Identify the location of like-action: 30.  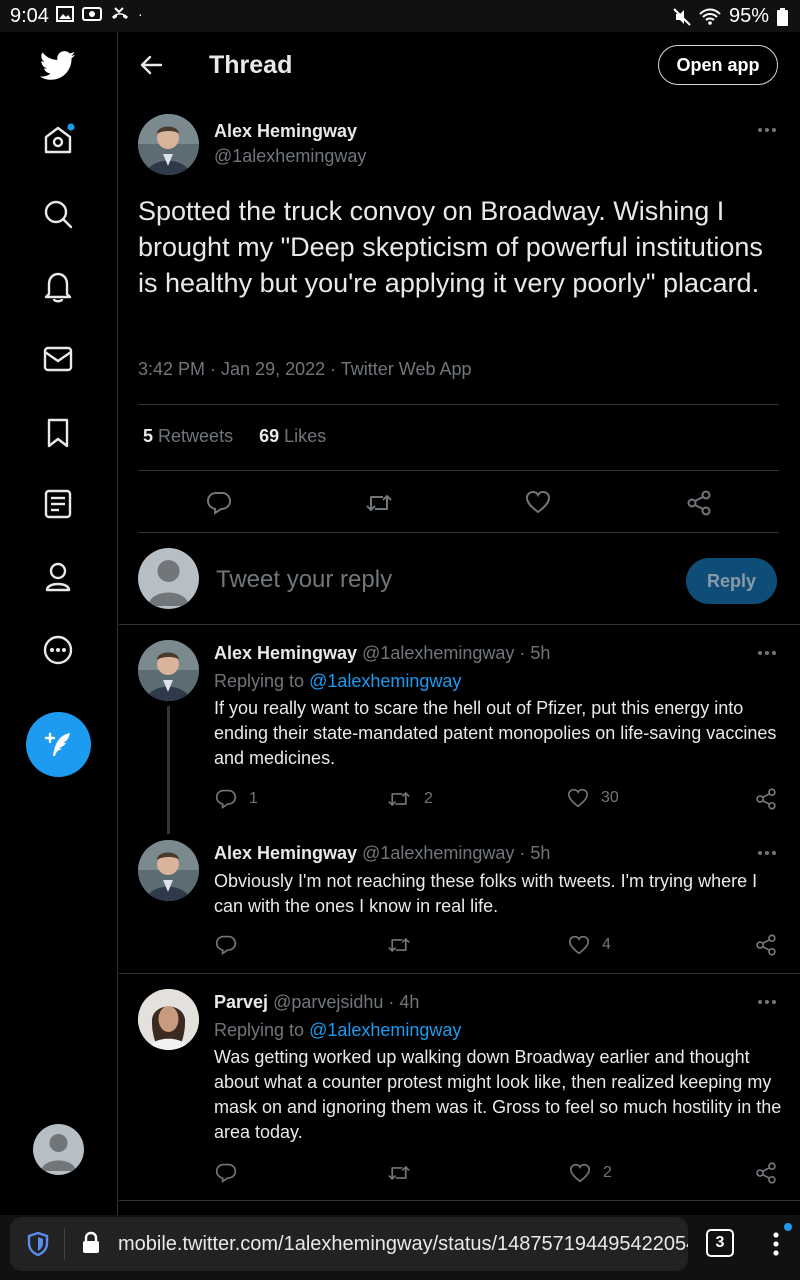
(593, 798).